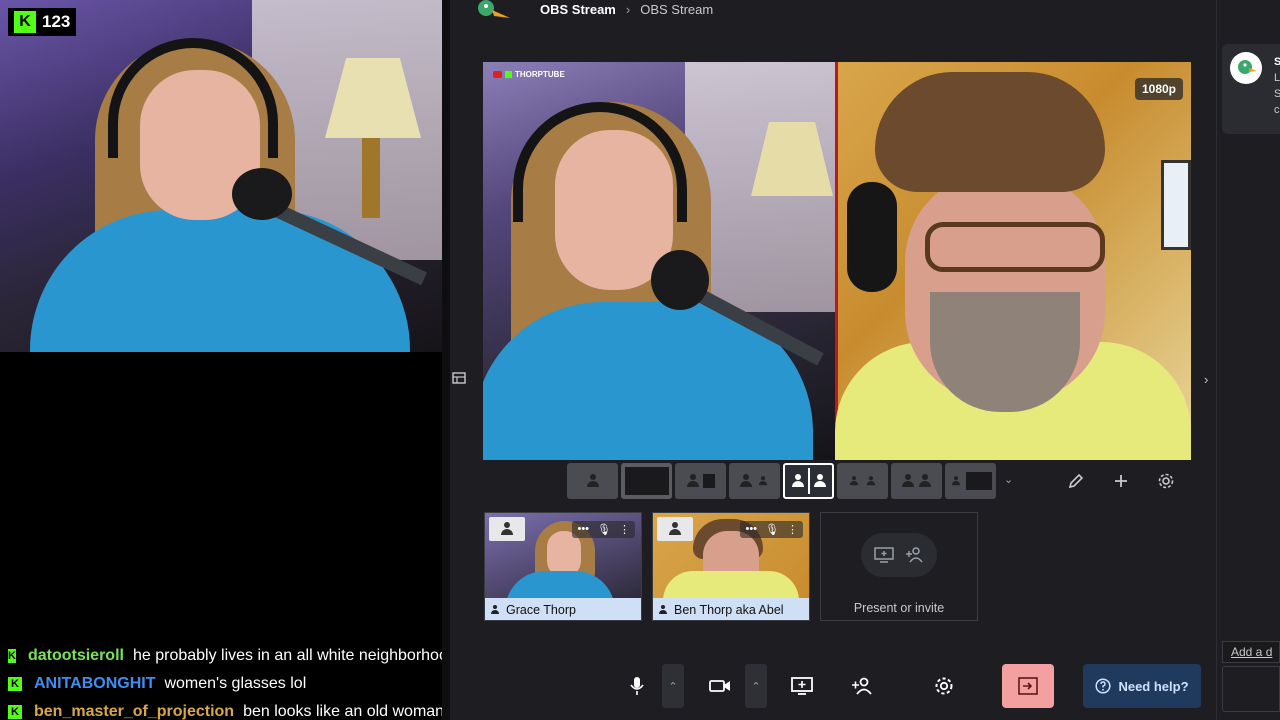 The height and width of the screenshot is (720, 1280). I want to click on video-camera-icon, so click(719, 686).